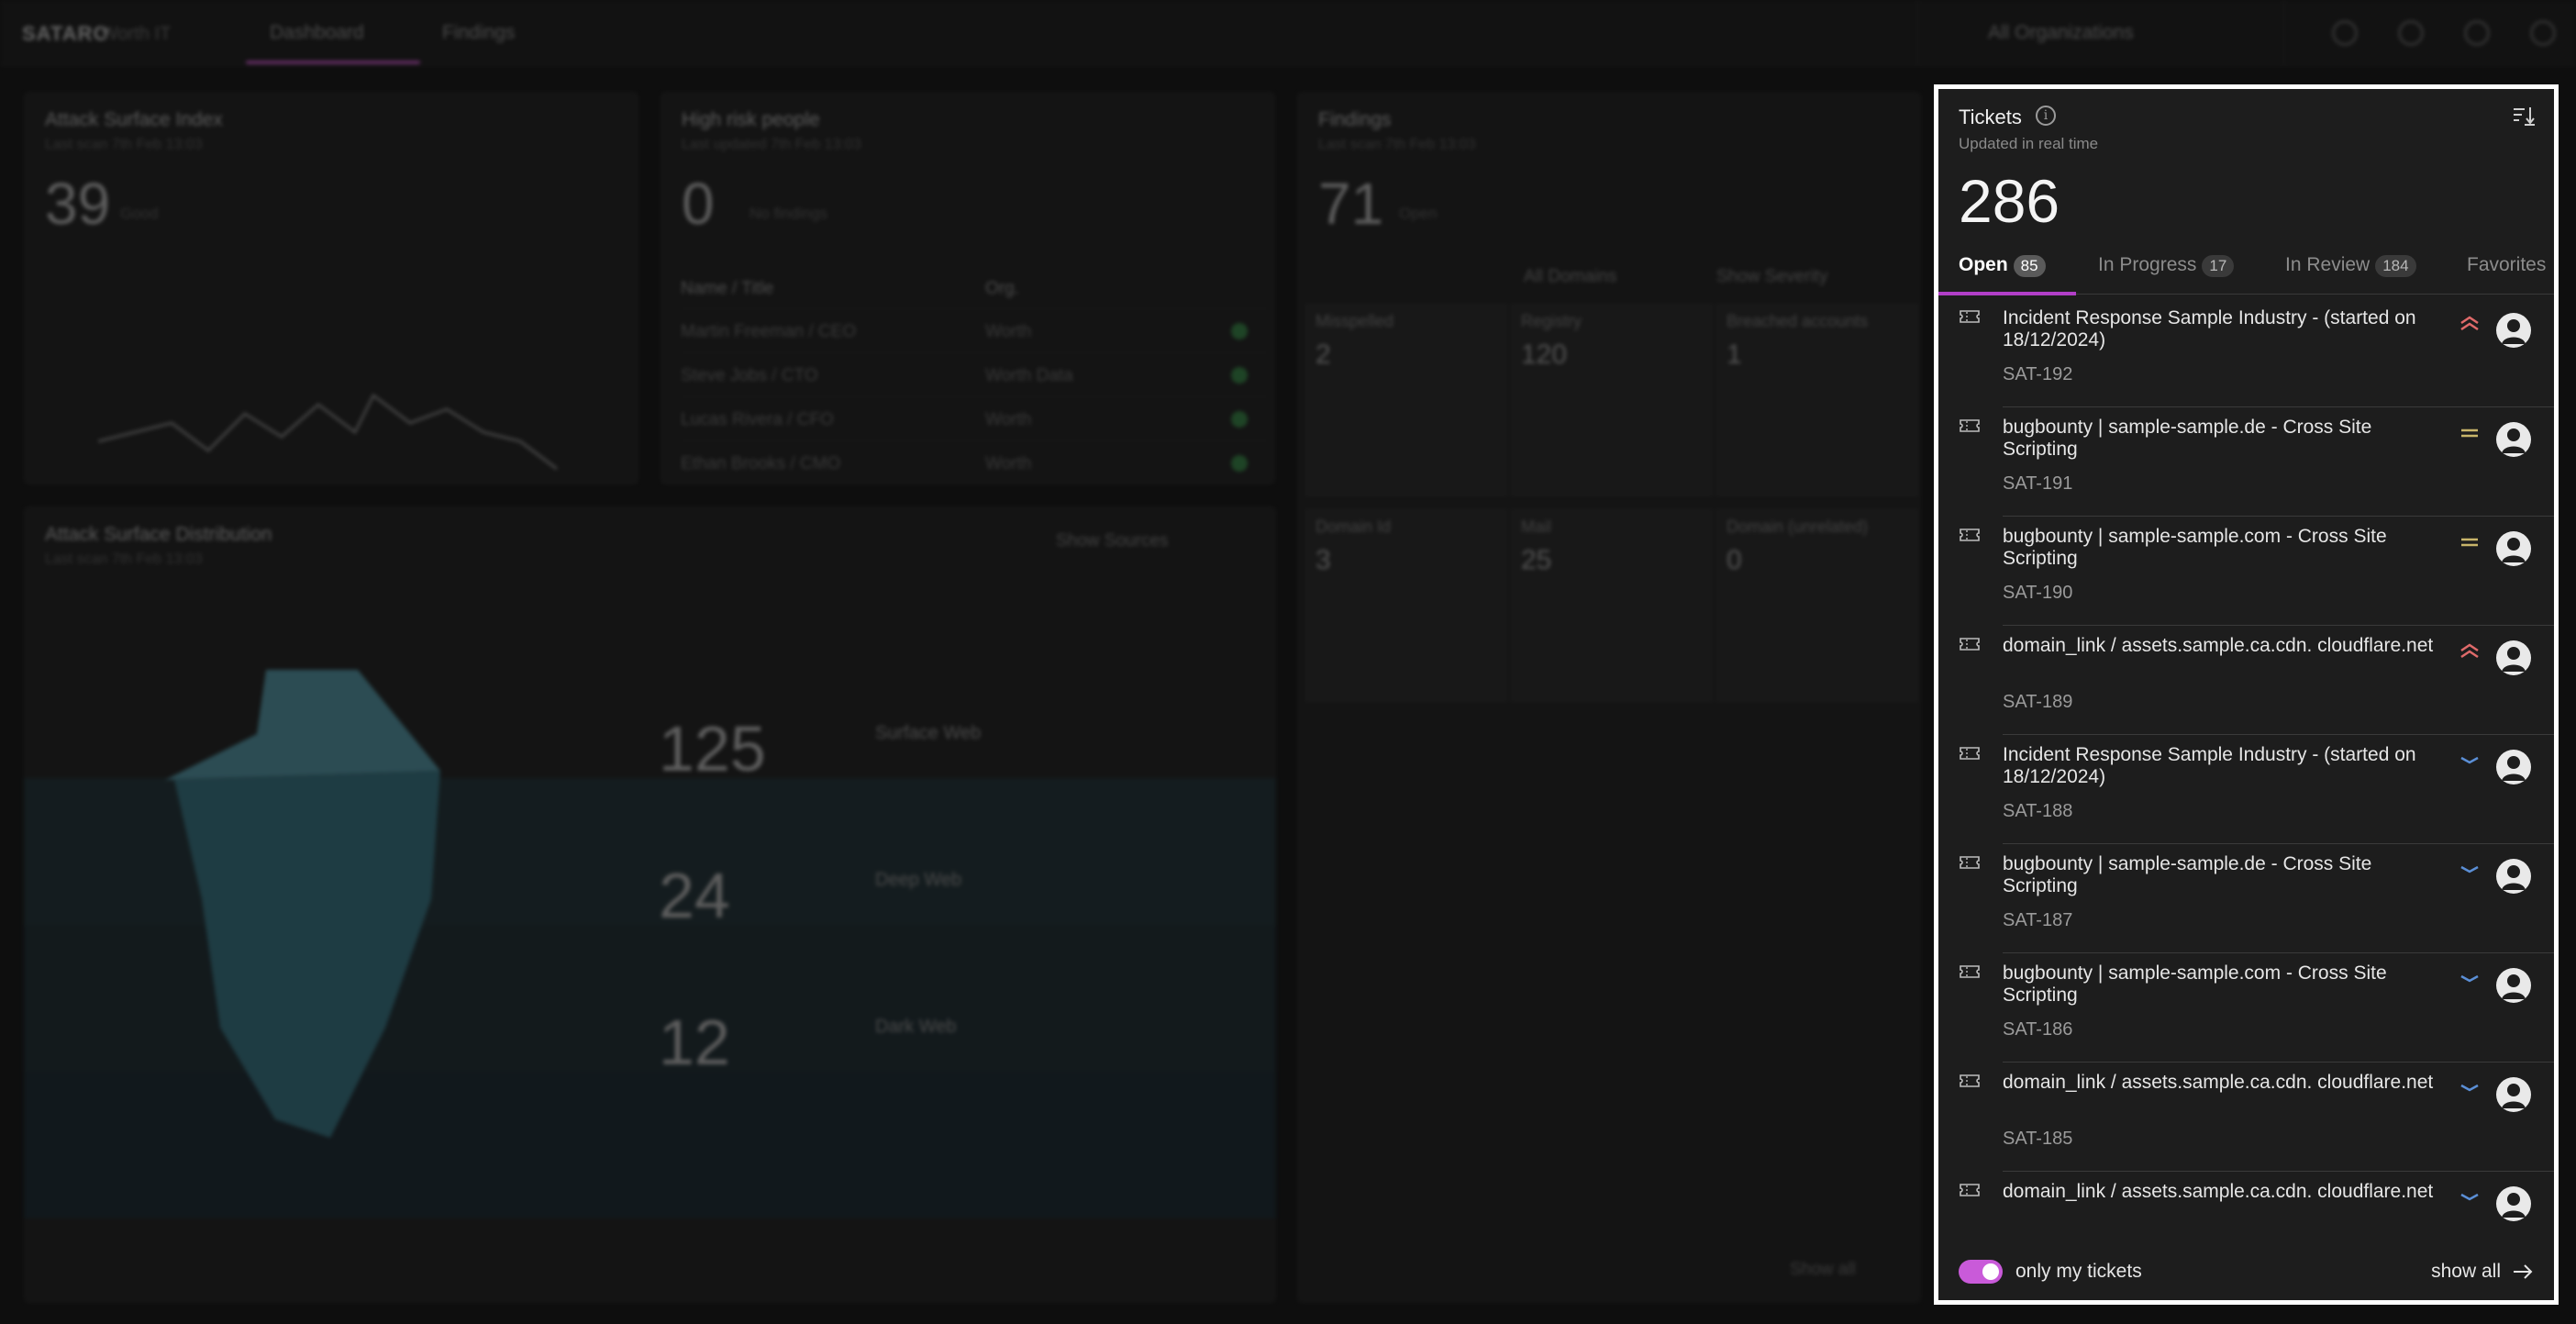 This screenshot has height=1324, width=2576. I want to click on organization-select: All Organizations, so click(2100, 33).